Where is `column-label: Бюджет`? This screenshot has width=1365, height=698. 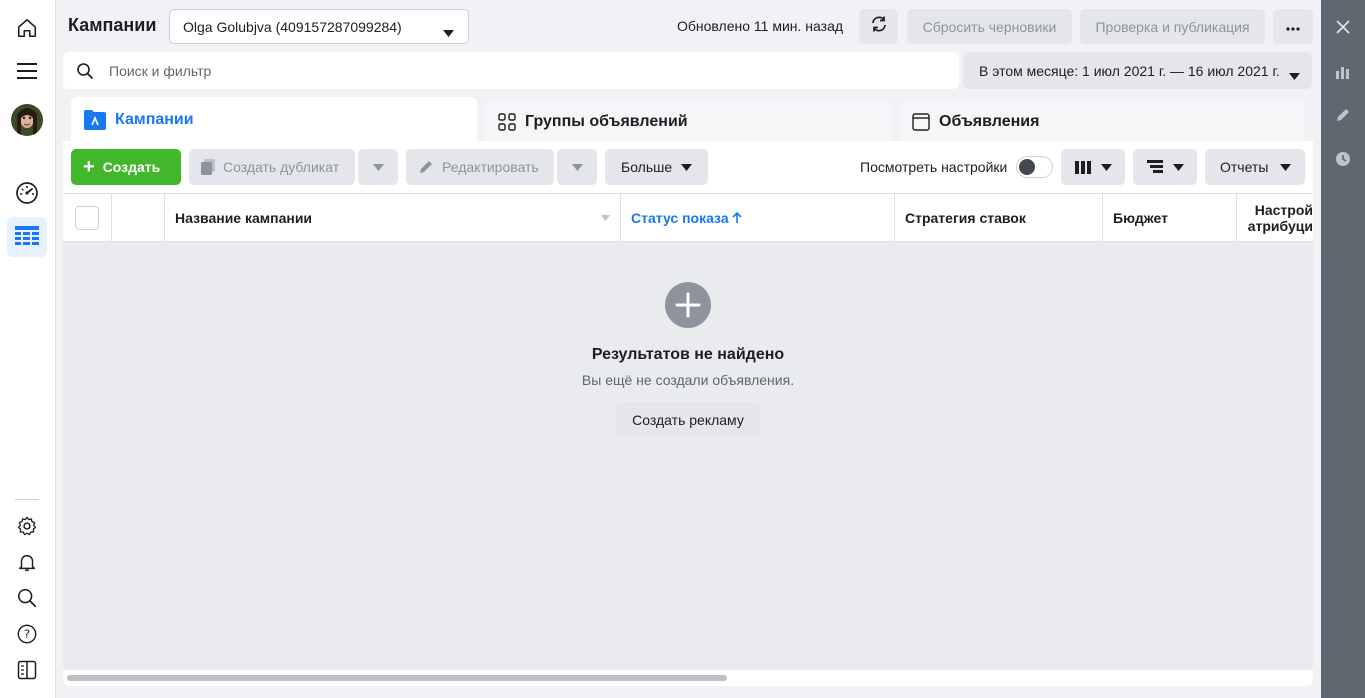 column-label: Бюджет is located at coordinates (1140, 218).